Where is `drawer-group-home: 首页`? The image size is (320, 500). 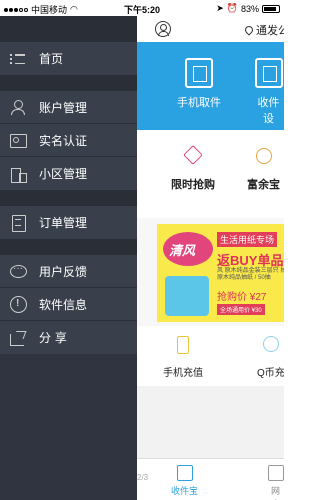
drawer-group-home: 首页 is located at coordinates (68, 58).